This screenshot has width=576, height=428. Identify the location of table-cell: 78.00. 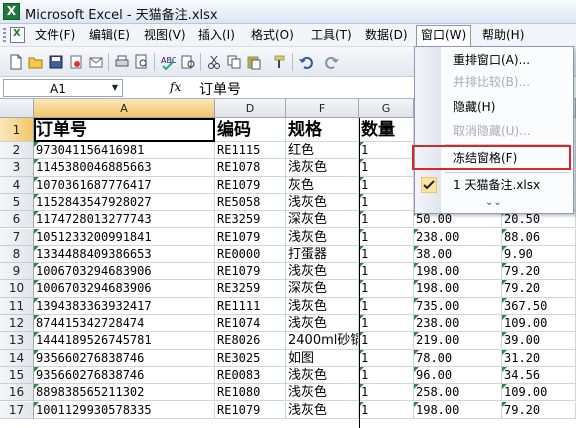
(458, 358).